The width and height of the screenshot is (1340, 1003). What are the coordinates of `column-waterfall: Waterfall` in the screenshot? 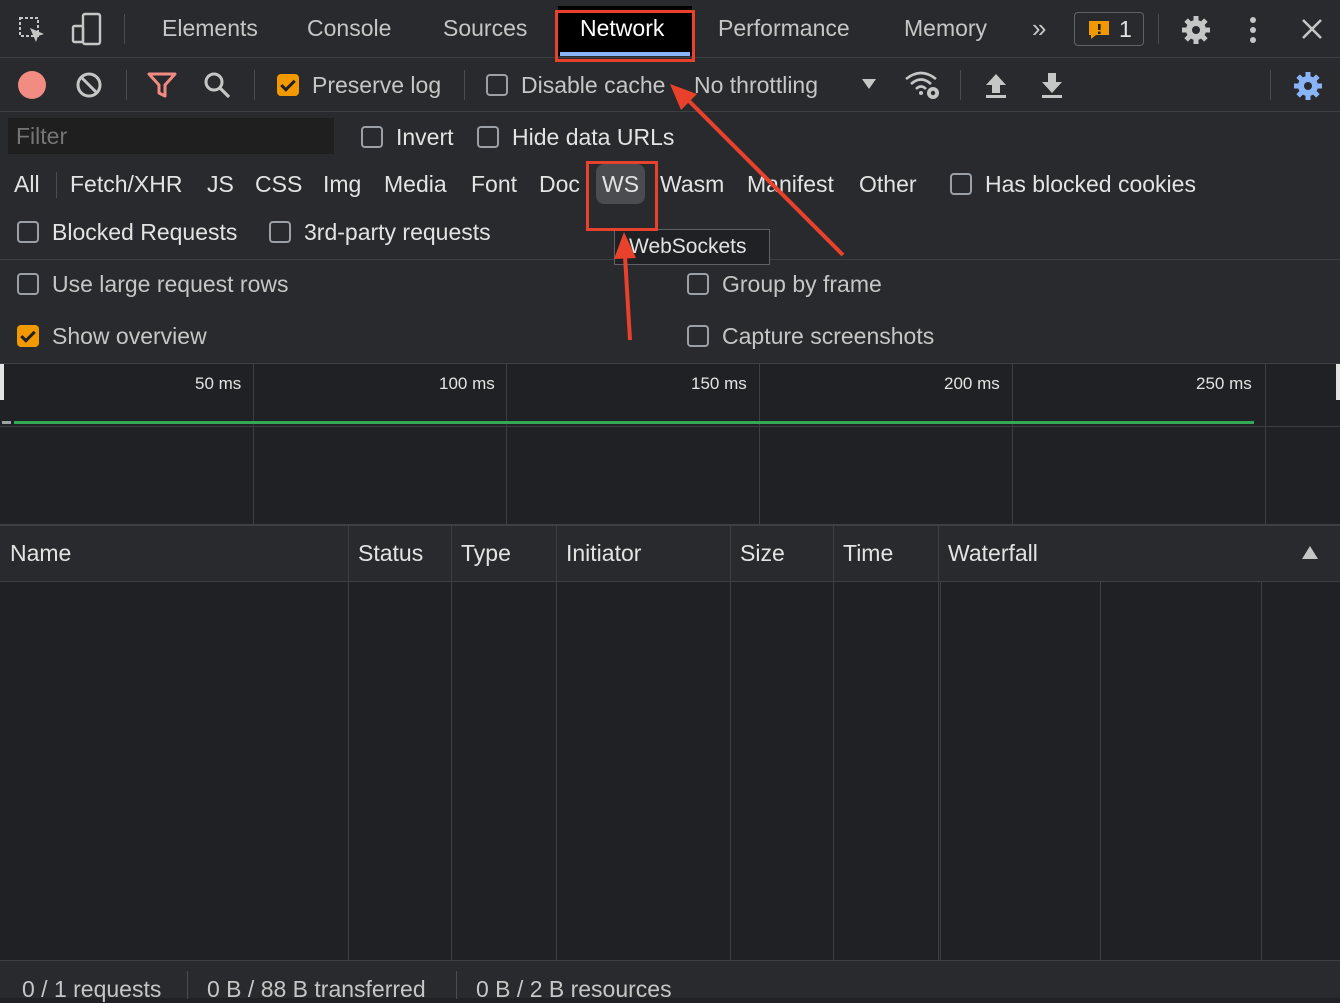 It's located at (993, 553).